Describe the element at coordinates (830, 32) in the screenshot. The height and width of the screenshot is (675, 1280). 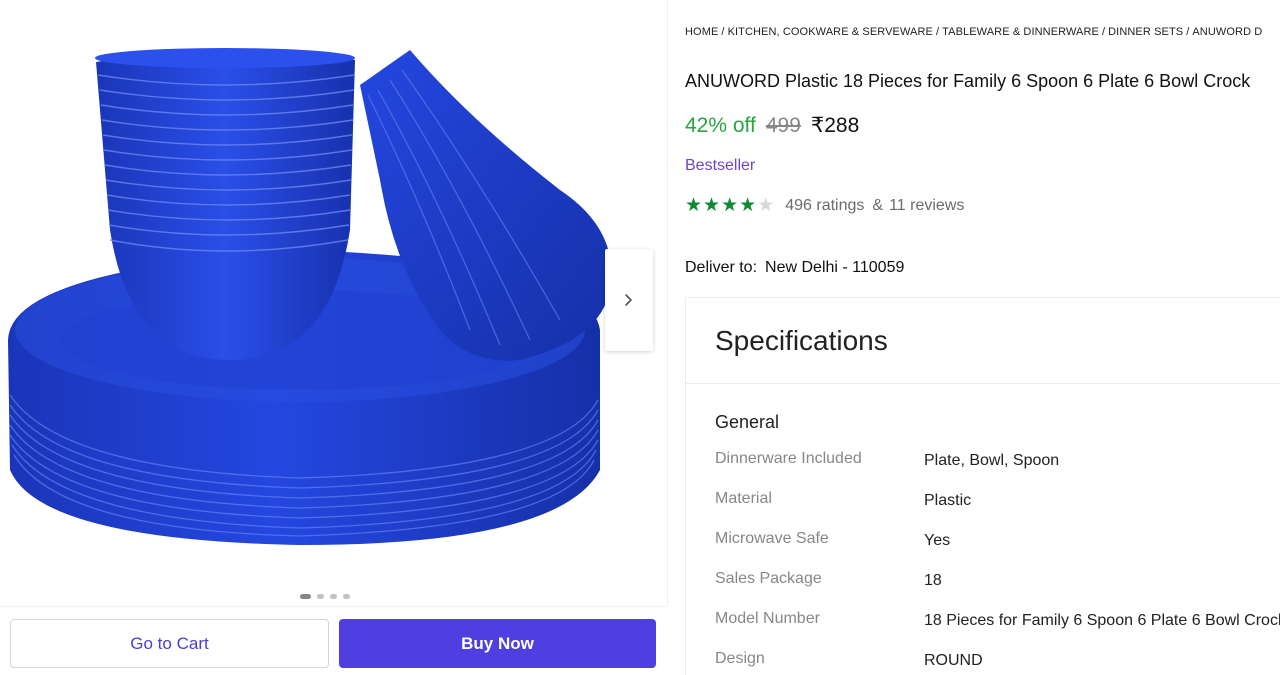
I see `breadcrumb-kitchen: KITCHEN, COOKWARE & SERVEWARE` at that location.